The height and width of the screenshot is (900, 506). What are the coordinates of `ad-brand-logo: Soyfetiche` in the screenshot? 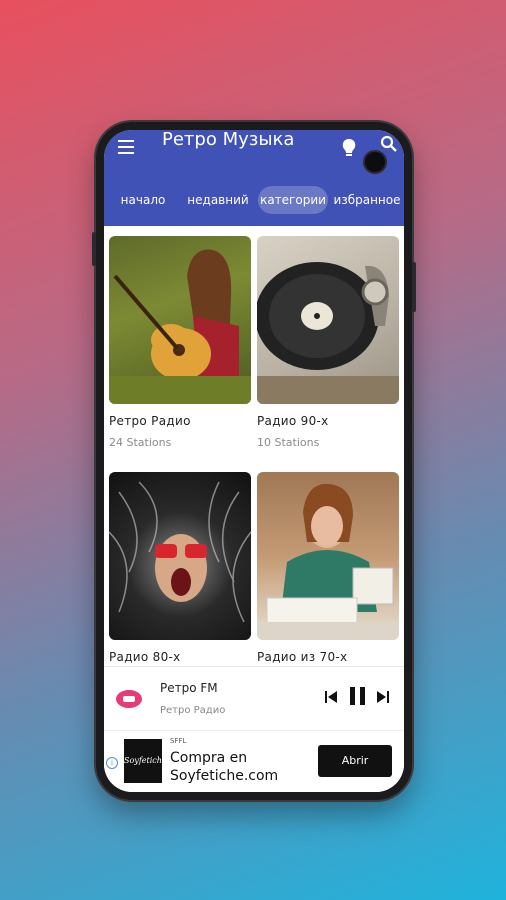 It's located at (145, 761).